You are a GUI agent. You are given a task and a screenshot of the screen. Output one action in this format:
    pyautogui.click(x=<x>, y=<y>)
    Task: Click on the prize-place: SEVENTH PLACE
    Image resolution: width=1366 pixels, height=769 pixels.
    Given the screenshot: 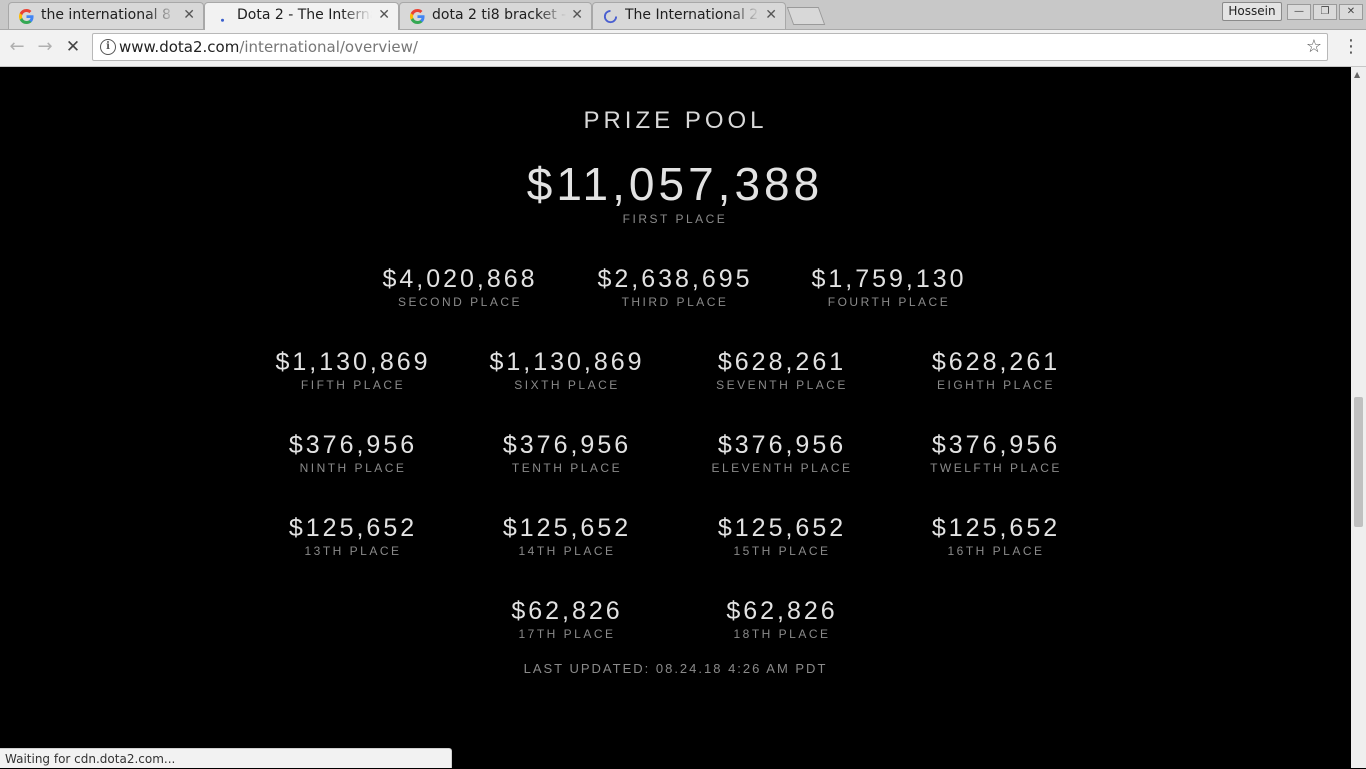 What is the action you would take?
    pyautogui.click(x=782, y=385)
    